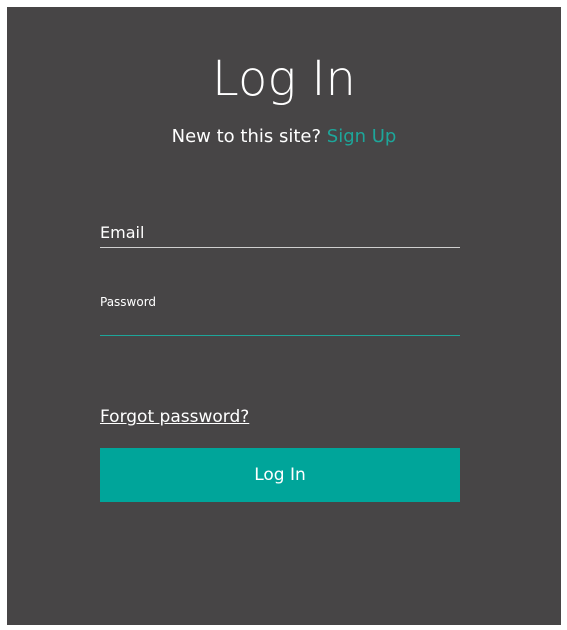  I want to click on email-input, so click(280, 235).